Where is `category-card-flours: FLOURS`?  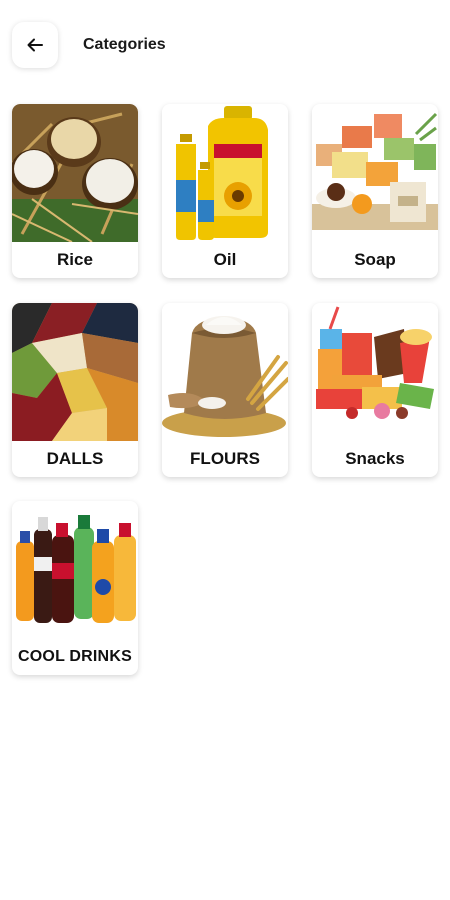 category-card-flours: FLOURS is located at coordinates (225, 390).